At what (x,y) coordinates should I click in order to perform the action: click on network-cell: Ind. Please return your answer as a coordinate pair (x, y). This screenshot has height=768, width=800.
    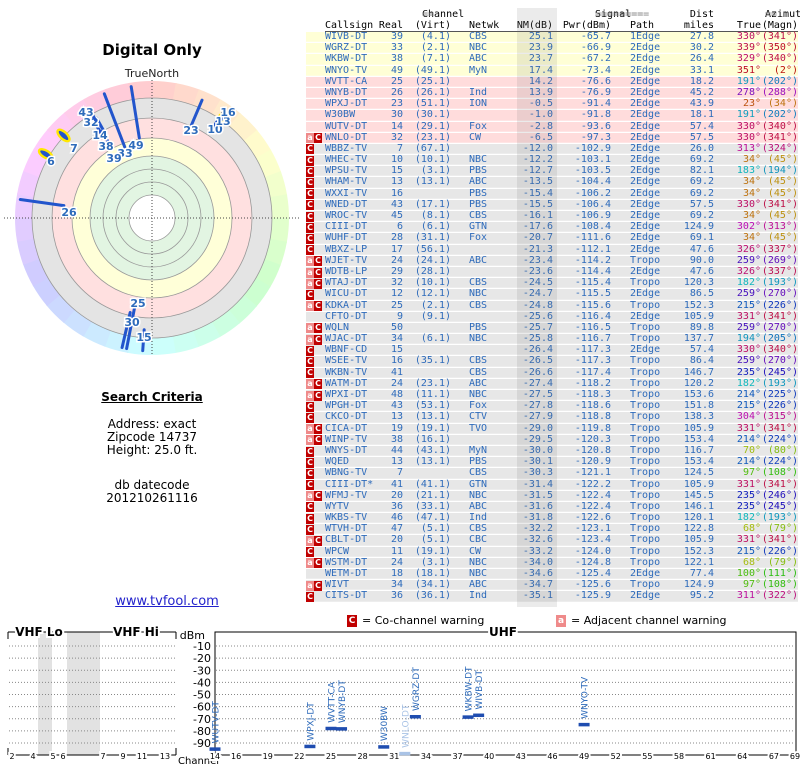
    Looking at the image, I should click on (478, 596).